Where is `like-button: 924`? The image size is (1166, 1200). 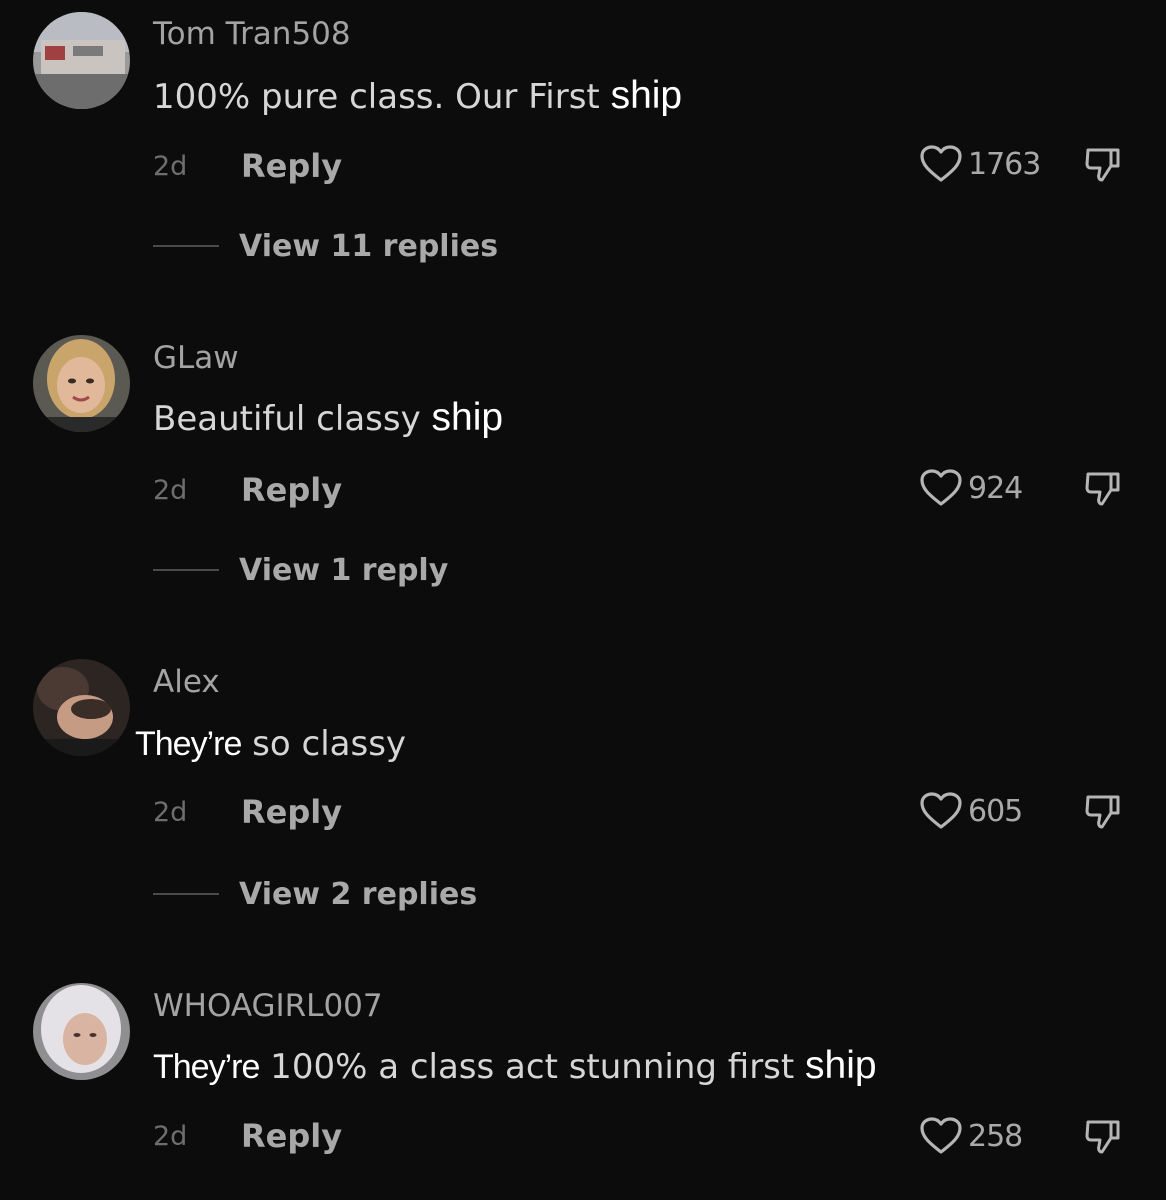 like-button: 924 is located at coordinates (970, 488).